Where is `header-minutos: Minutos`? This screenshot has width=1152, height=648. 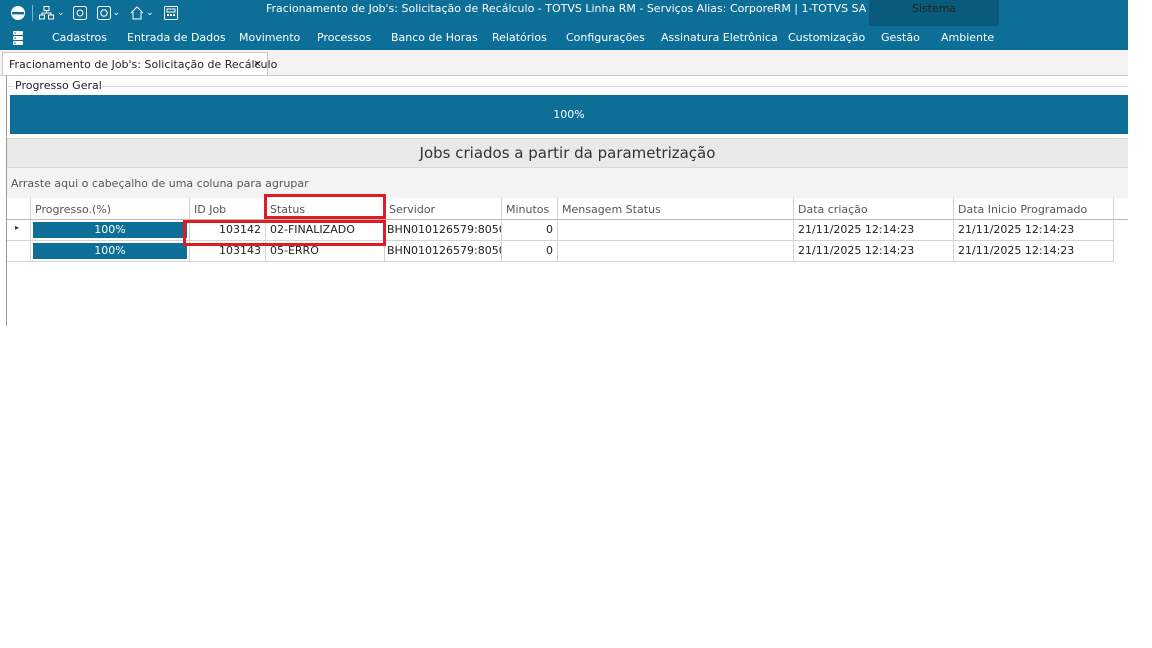
header-minutos: Minutos is located at coordinates (530, 209).